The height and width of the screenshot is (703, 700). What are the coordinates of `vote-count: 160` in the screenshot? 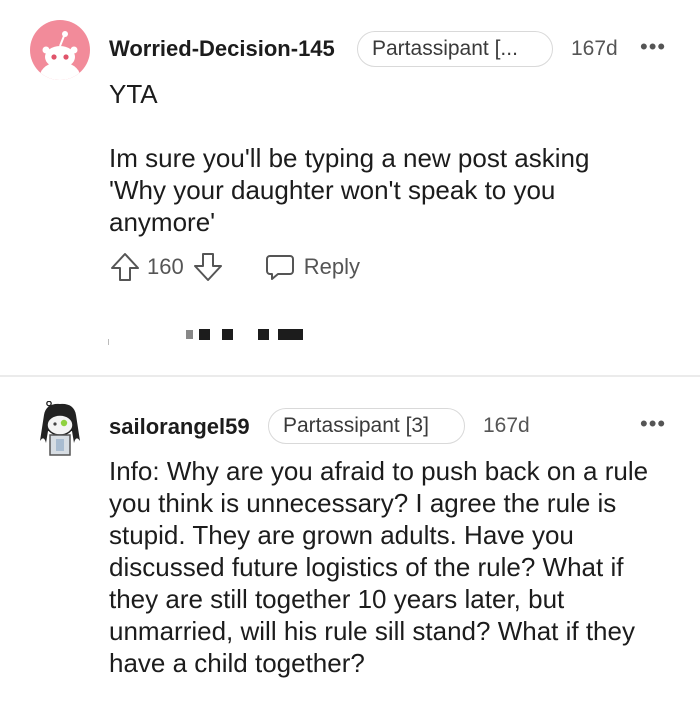 It's located at (165, 266).